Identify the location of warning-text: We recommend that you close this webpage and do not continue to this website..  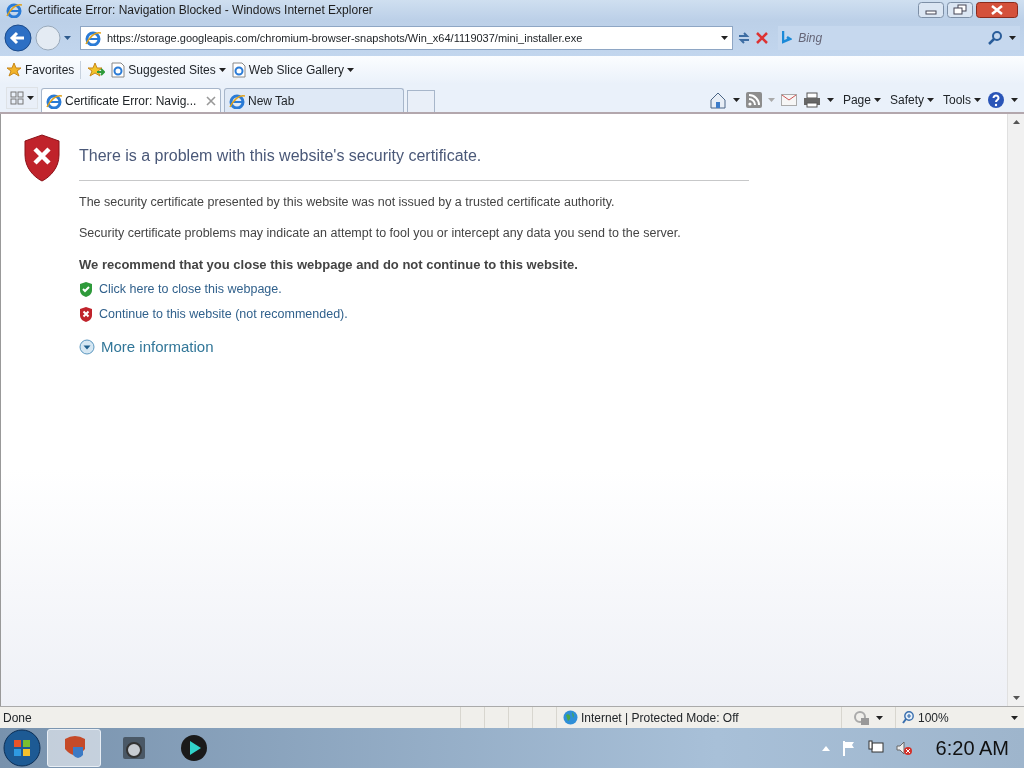
(329, 265).